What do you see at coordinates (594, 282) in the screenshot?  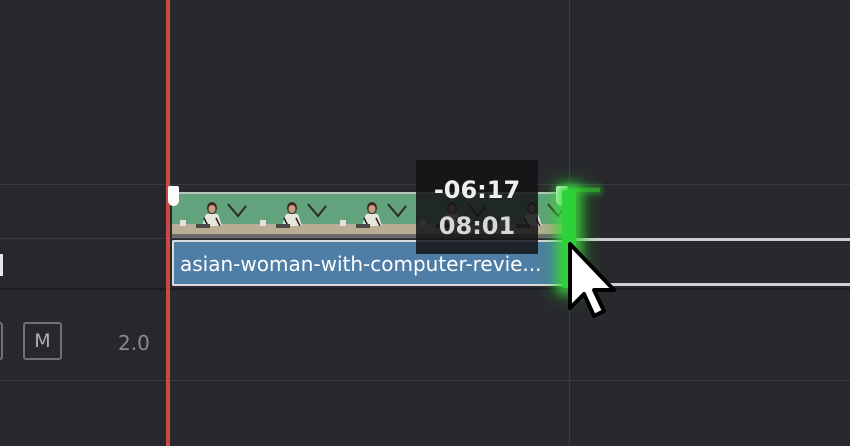 I see `pointer-arrow-icon` at bounding box center [594, 282].